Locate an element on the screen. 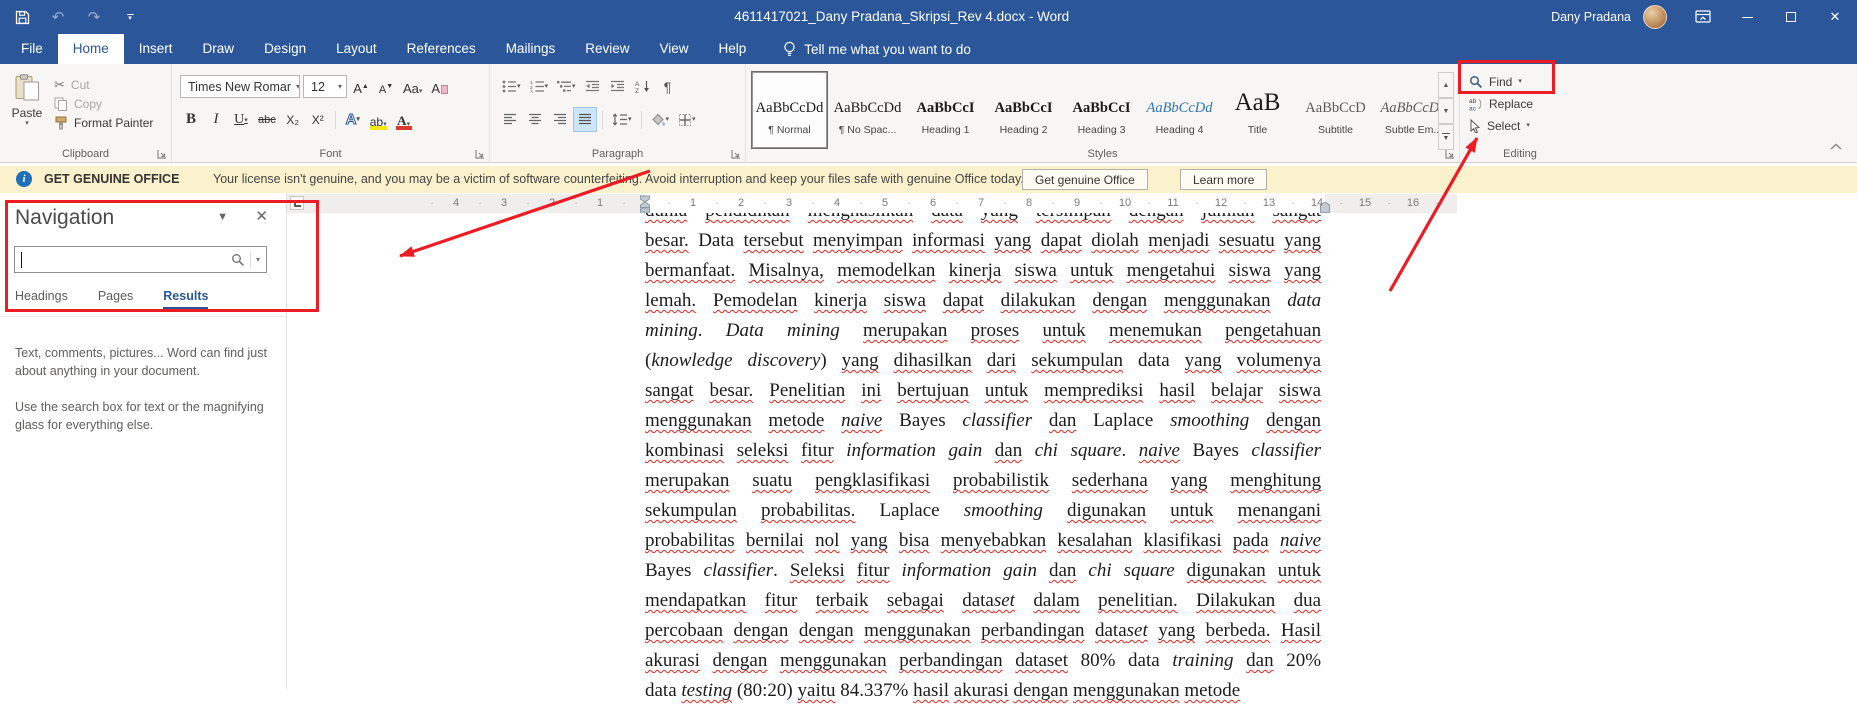  learn-more-button: Learn more is located at coordinates (1224, 179).